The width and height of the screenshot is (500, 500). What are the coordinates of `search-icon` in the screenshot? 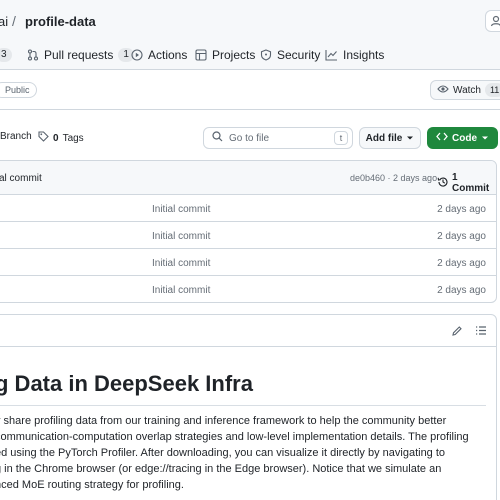 It's located at (217, 138).